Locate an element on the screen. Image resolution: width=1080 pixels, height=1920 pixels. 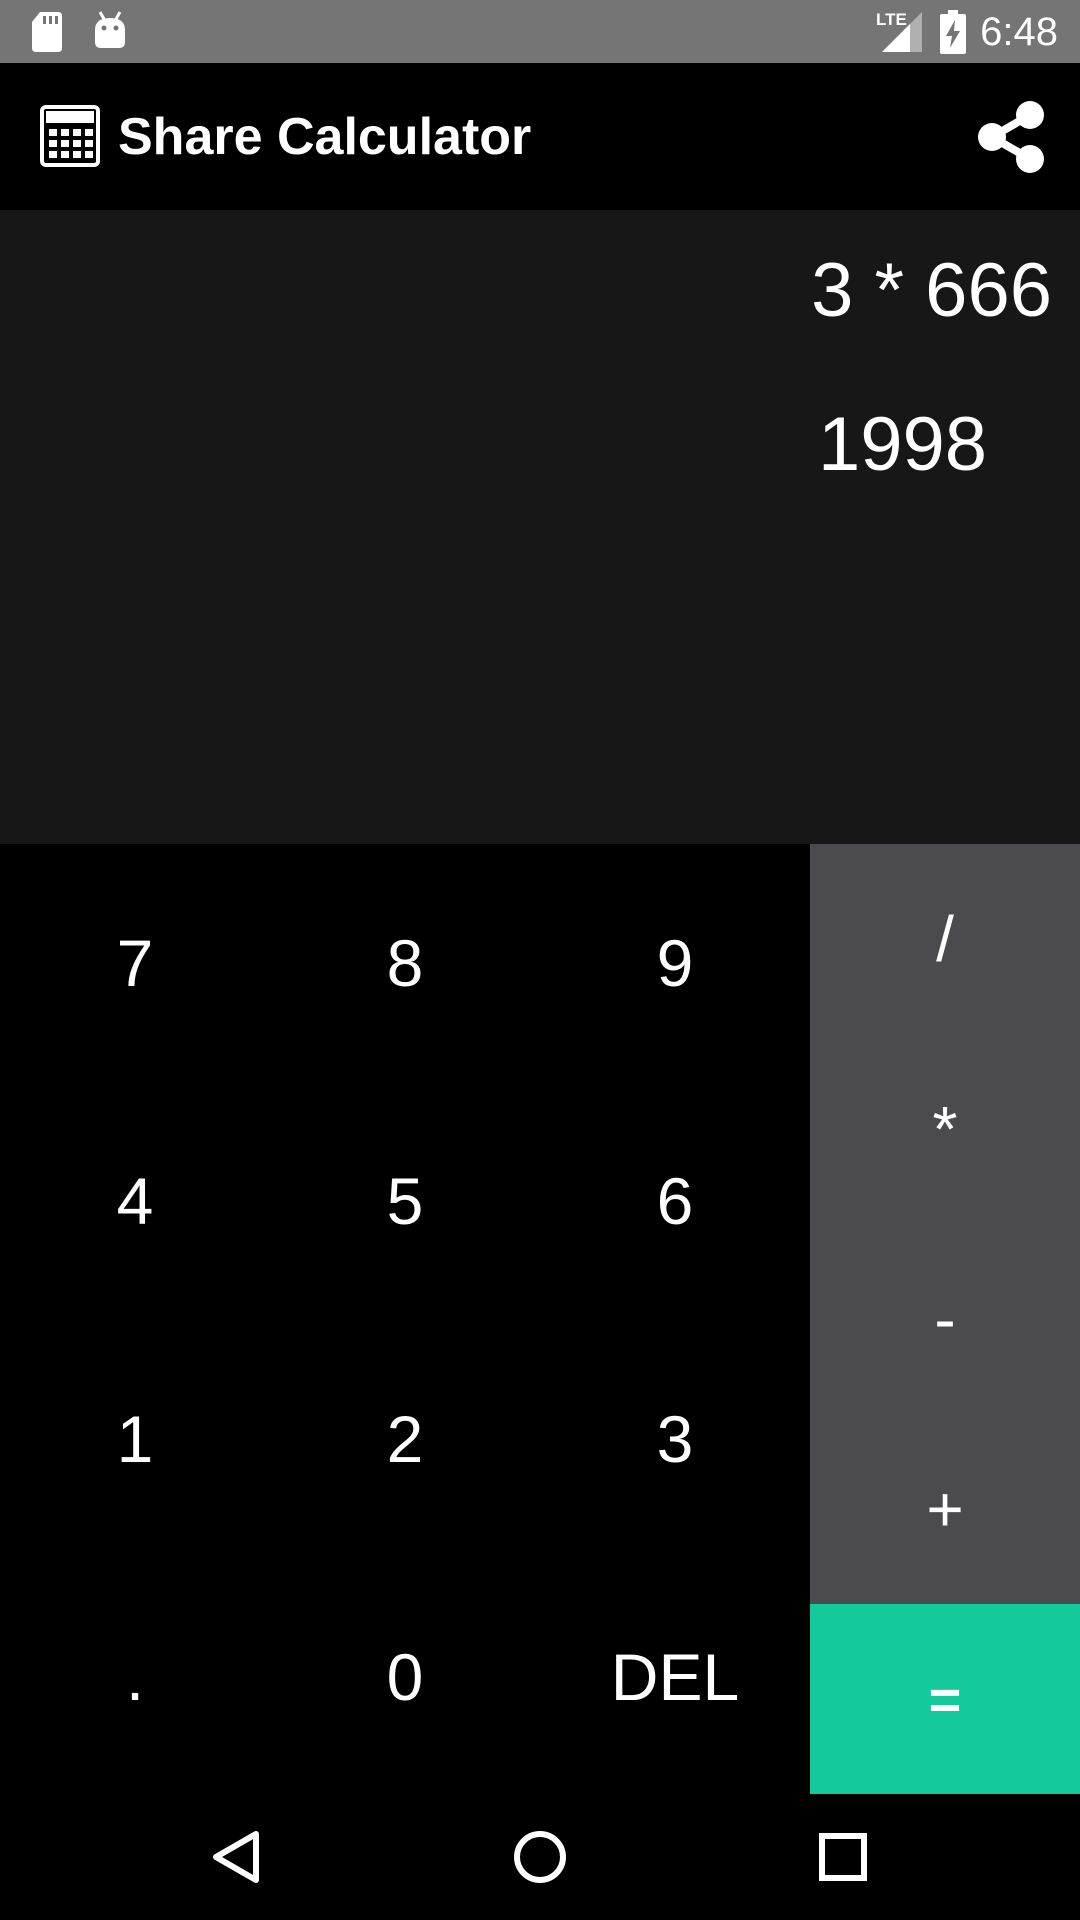
navigation-bar is located at coordinates (540, 1857).